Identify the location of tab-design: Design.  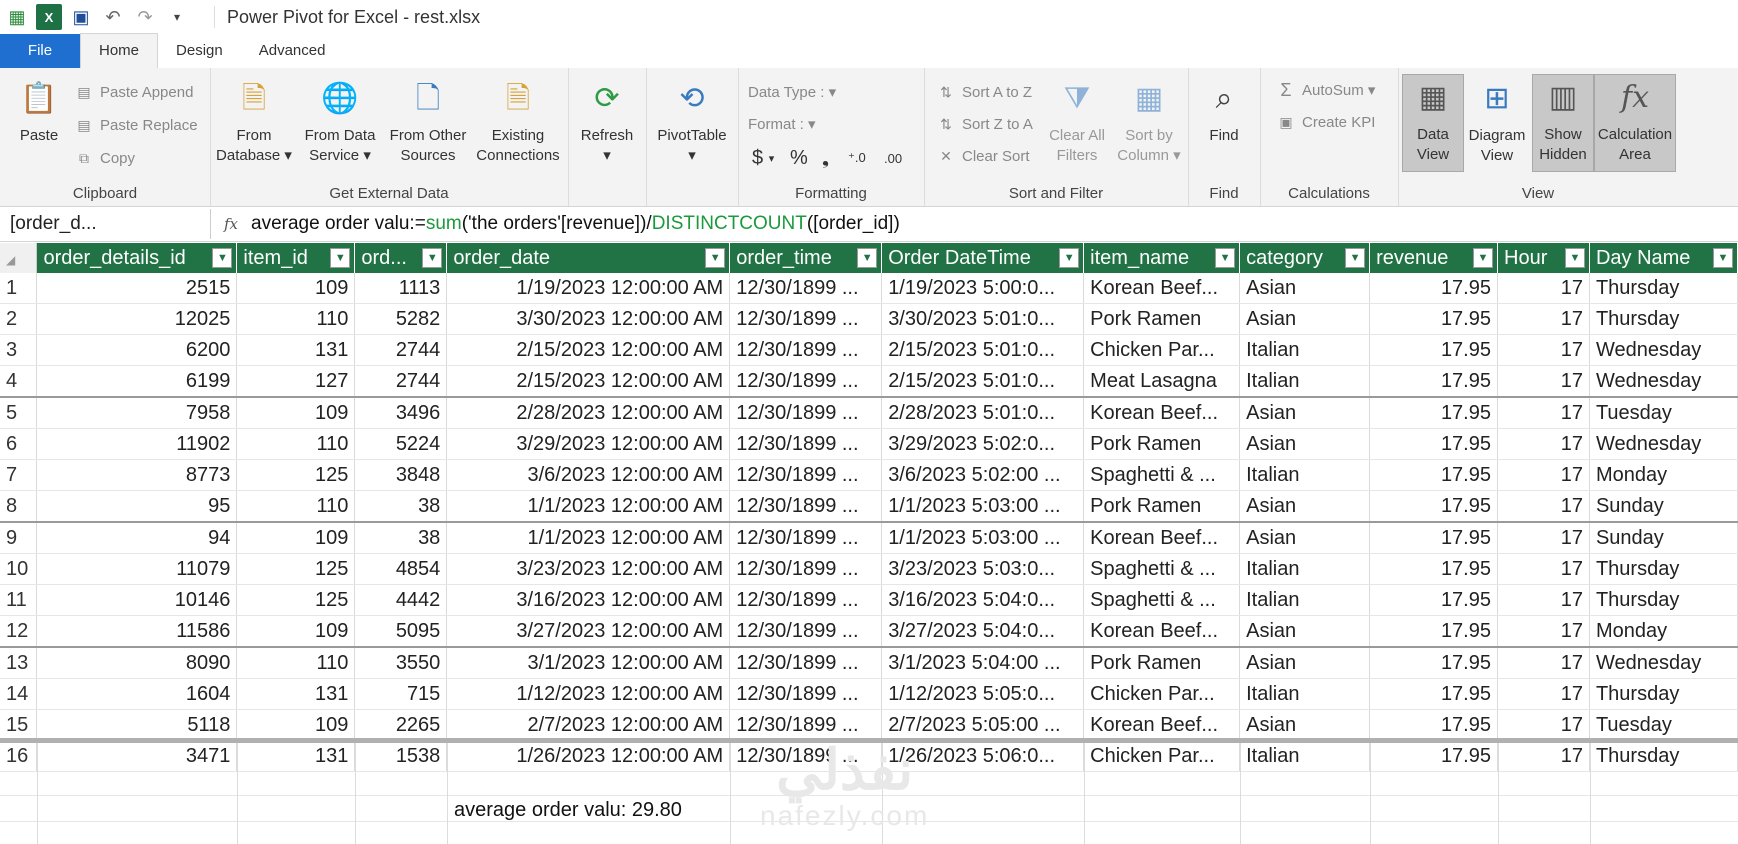
(199, 51).